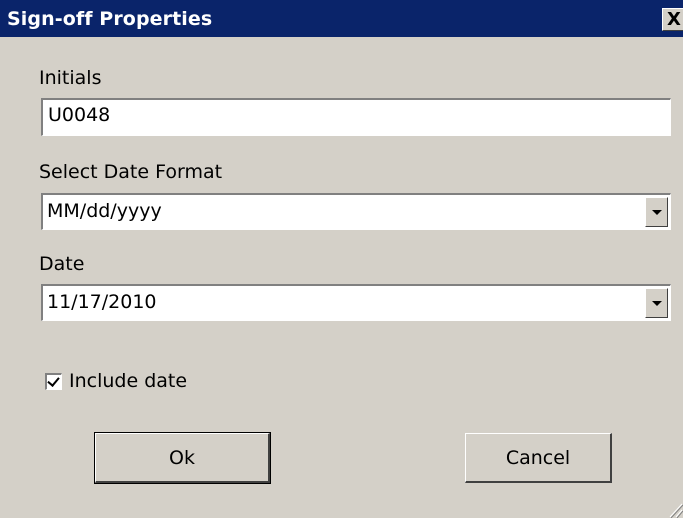 This screenshot has height=518, width=683. I want to click on window-title: Sign-off Properties, so click(110, 19).